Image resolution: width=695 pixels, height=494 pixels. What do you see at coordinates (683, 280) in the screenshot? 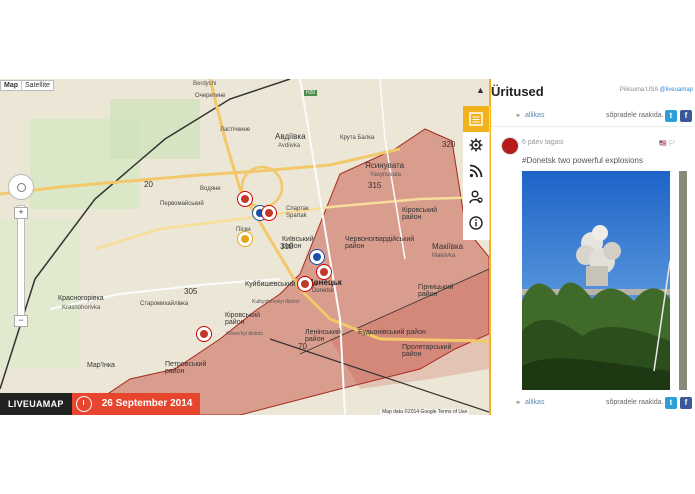
I see `photo-edge` at bounding box center [683, 280].